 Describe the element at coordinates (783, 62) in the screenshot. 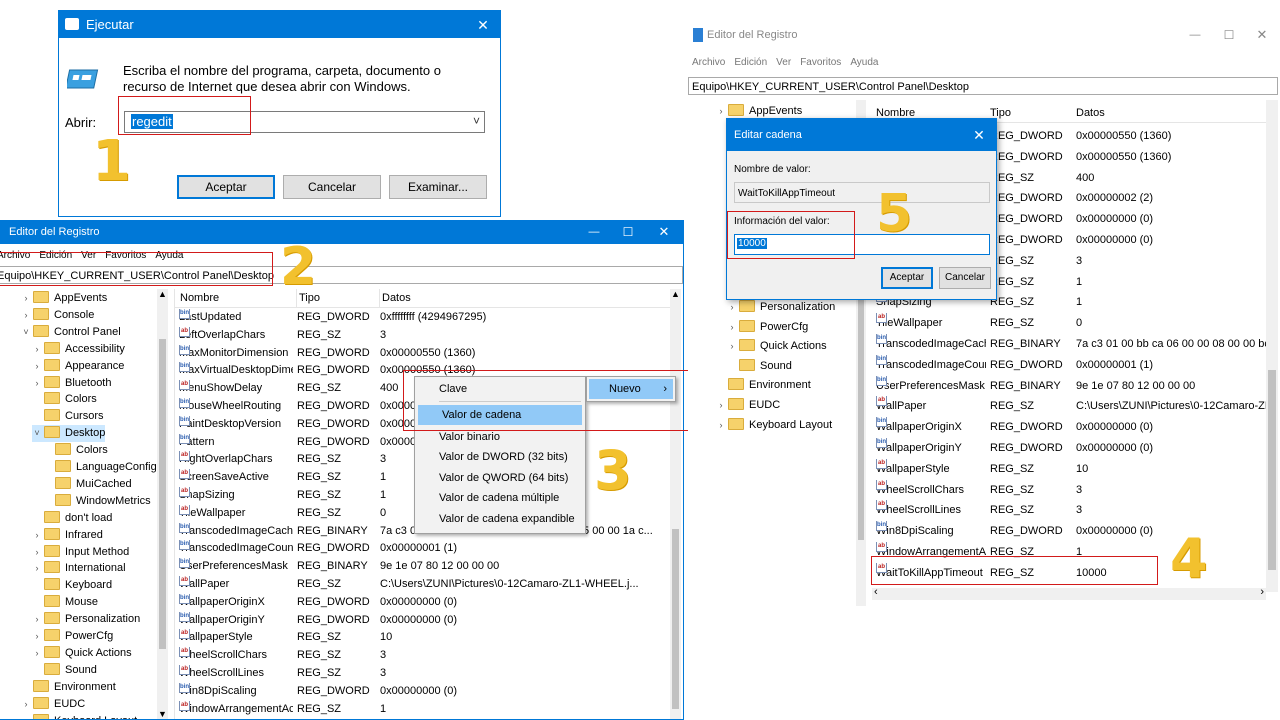

I see `menu-ver: Ver` at that location.